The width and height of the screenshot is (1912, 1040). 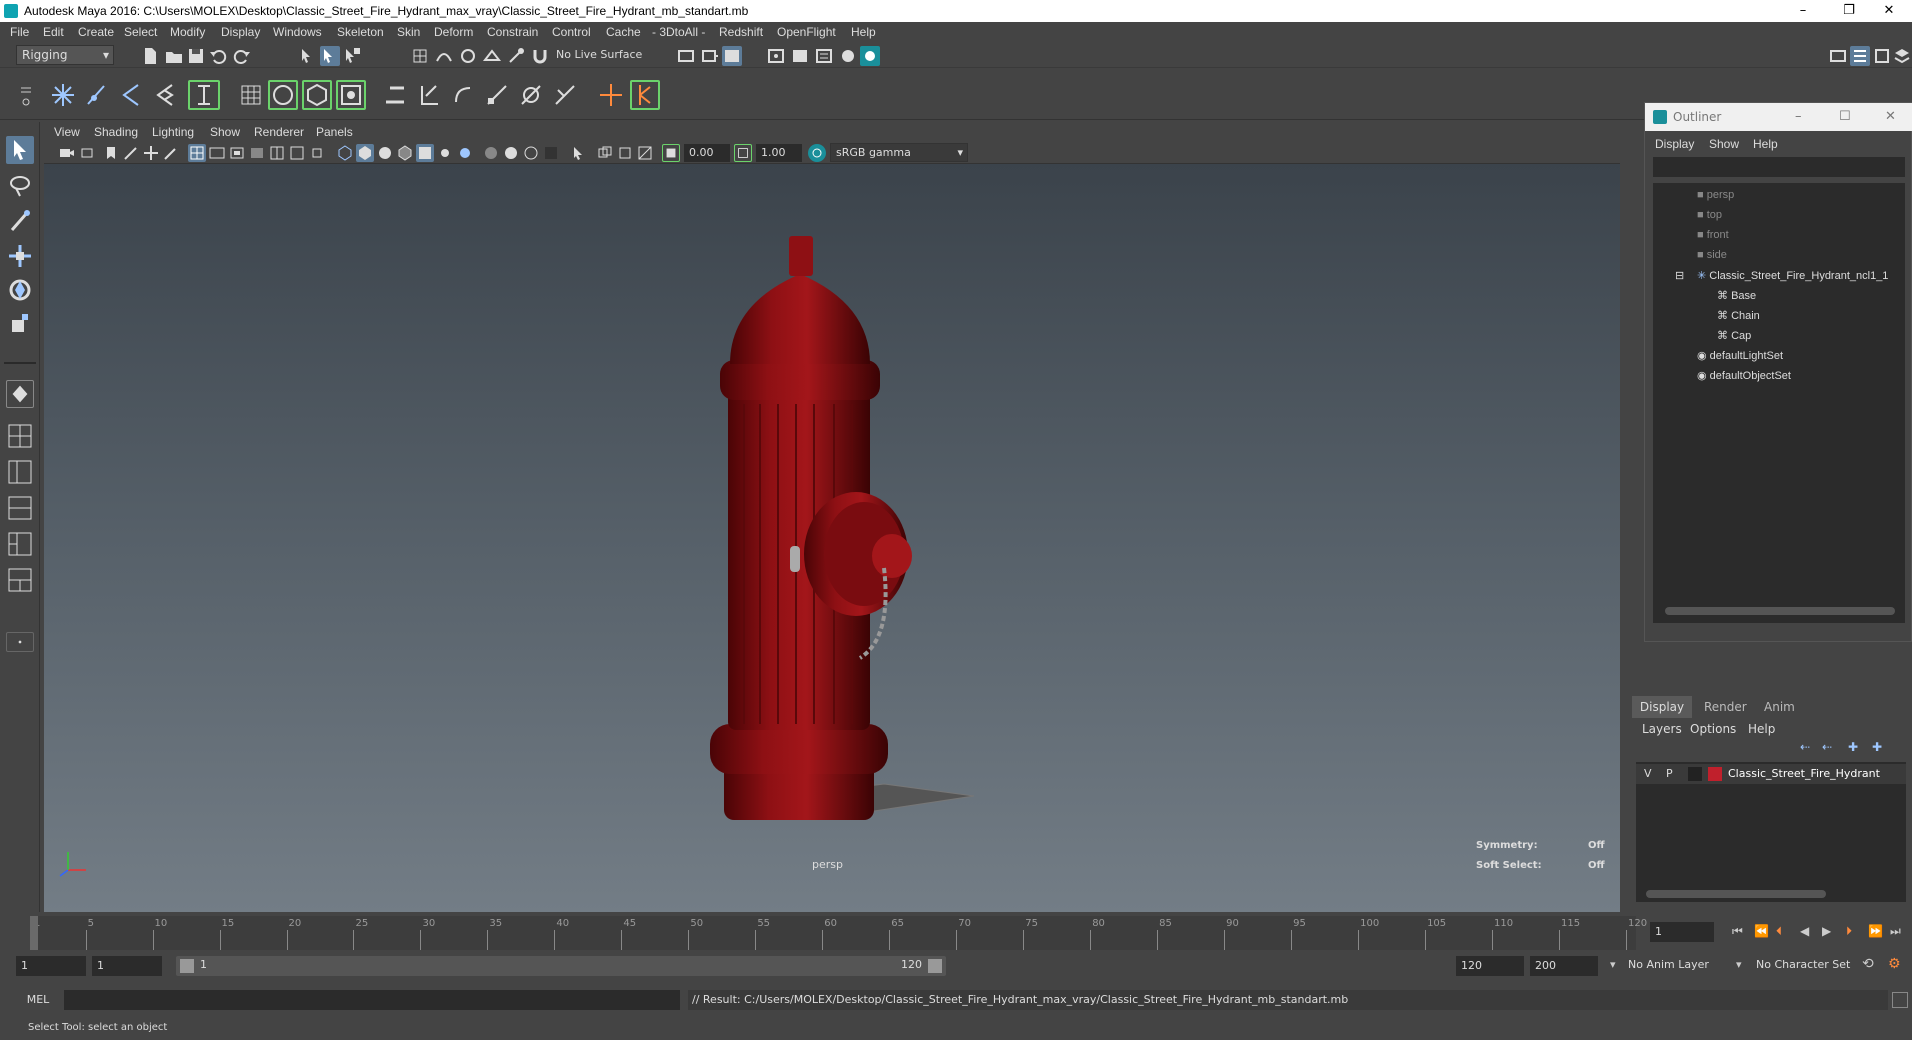 I want to click on menu-cache: Cache, so click(x=623, y=32).